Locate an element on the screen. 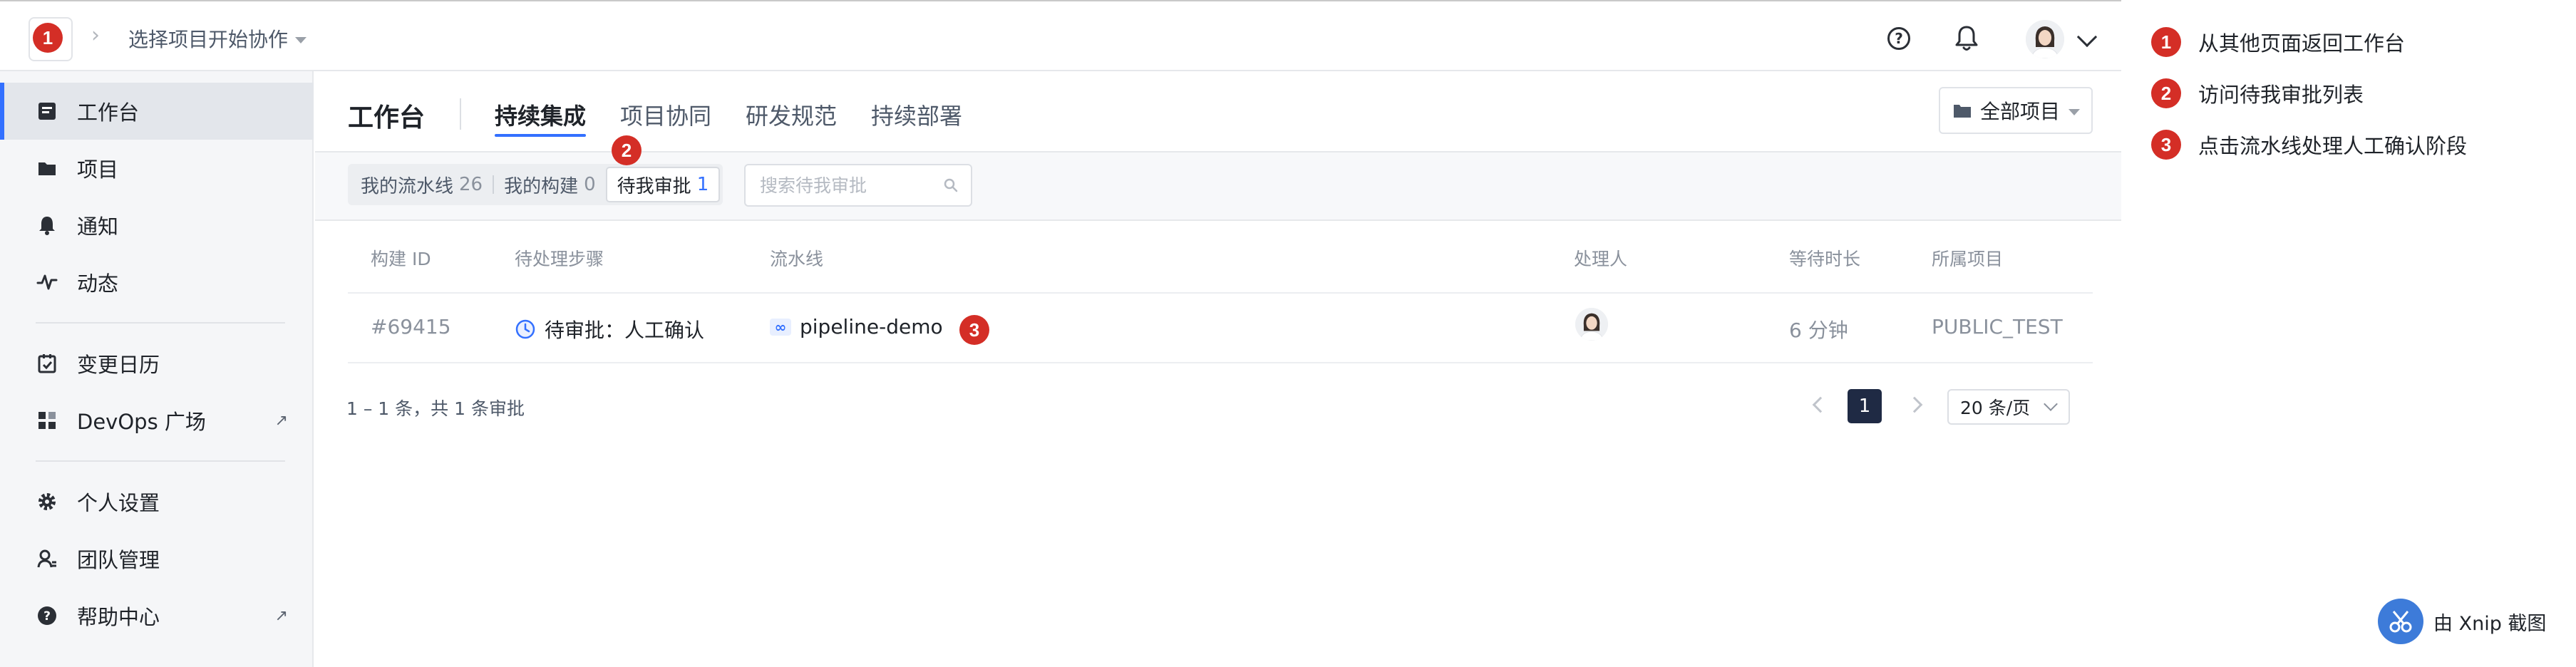 The height and width of the screenshot is (667, 2576). segment-my-builds: 我的构建 0 is located at coordinates (550, 184).